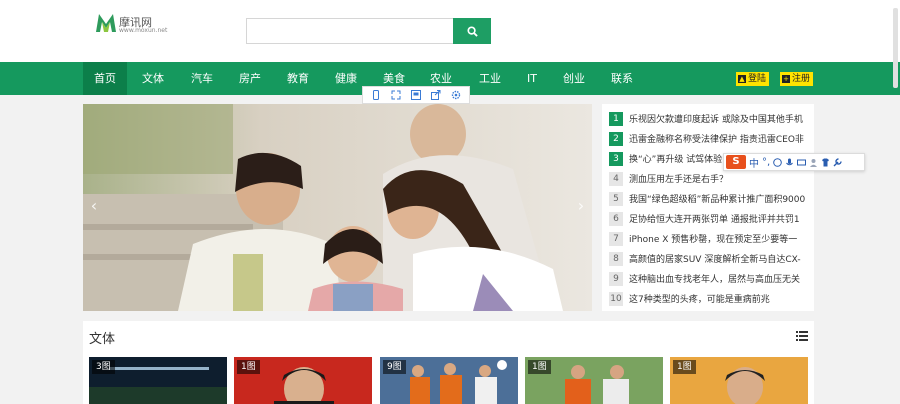  I want to click on headline-link: 迅雷金融称名称受法律保护 指责迅雷CEO非, so click(716, 138).